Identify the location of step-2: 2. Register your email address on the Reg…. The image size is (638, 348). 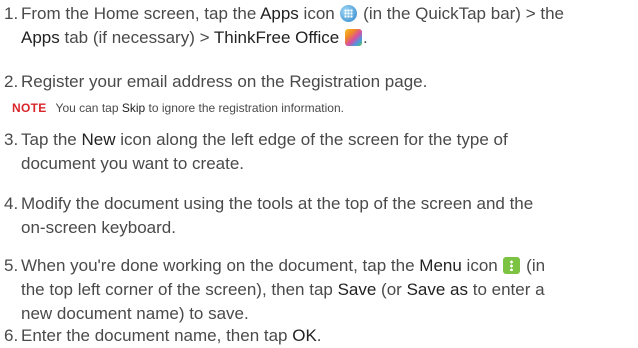
(319, 82).